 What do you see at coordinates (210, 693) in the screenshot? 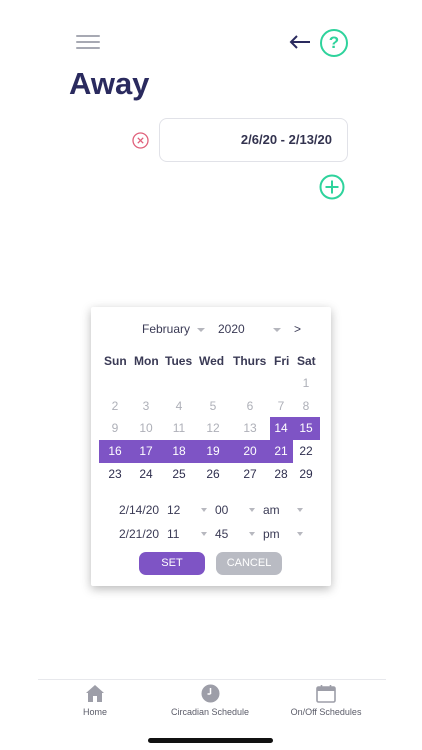
I see `clock-icon` at bounding box center [210, 693].